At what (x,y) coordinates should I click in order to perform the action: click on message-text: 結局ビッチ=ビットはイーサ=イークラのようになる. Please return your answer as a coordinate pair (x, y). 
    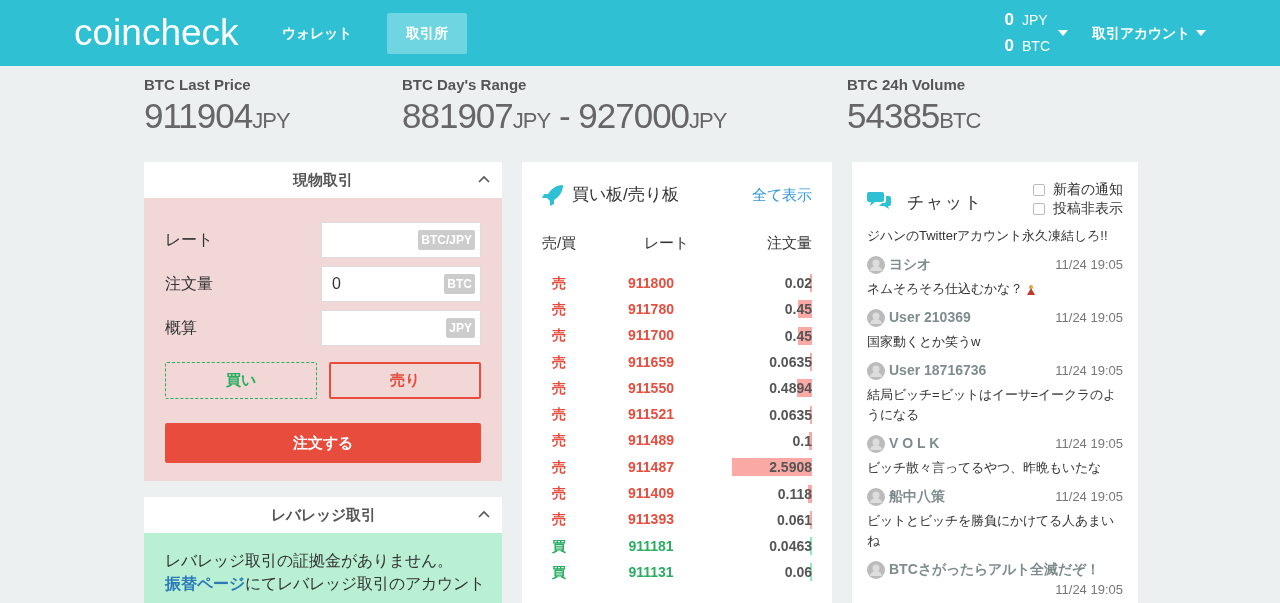
    Looking at the image, I should click on (992, 405).